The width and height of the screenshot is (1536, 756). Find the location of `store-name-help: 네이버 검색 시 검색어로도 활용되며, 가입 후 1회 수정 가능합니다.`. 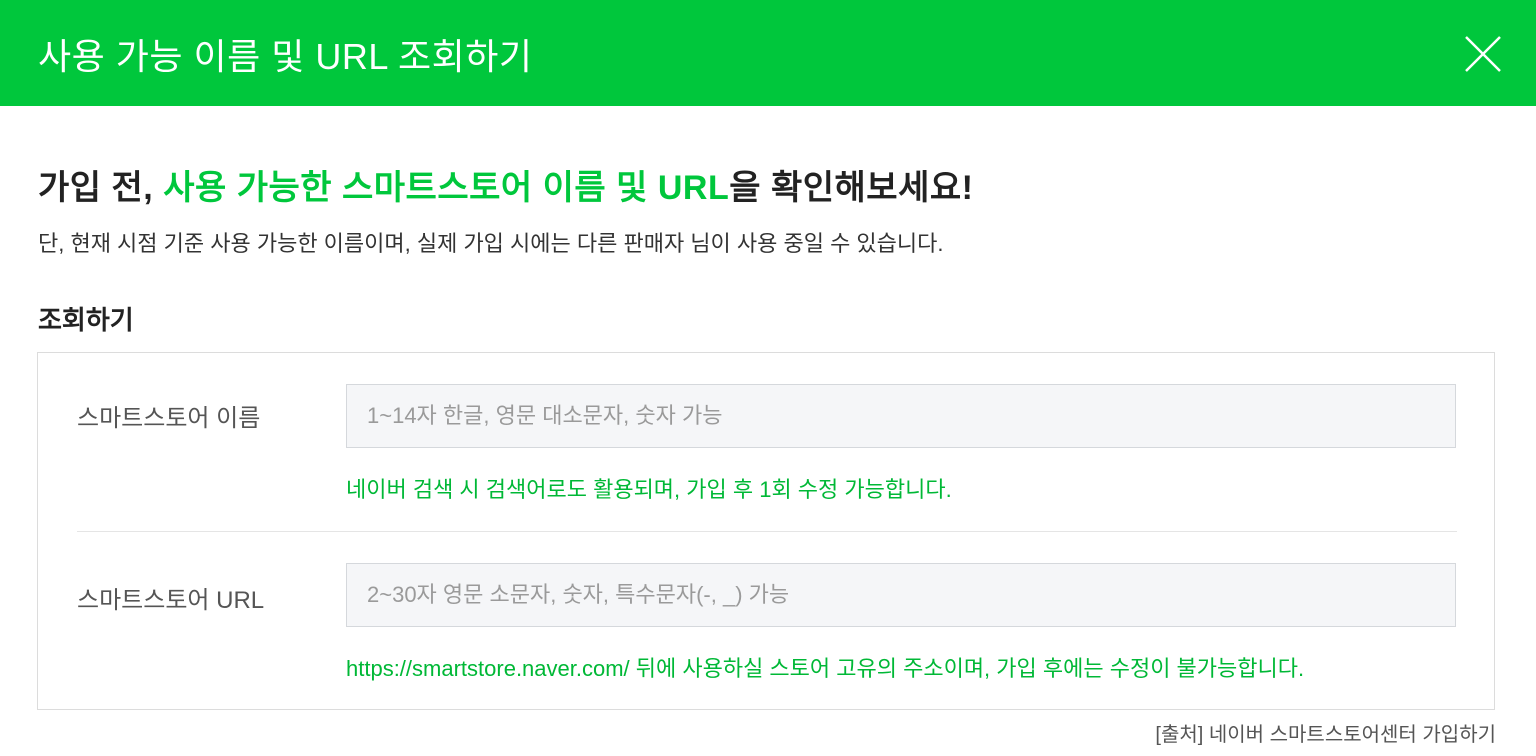

store-name-help: 네이버 검색 시 검색어로도 활용되며, 가입 후 1회 수정 가능합니다. is located at coordinates (649, 489).